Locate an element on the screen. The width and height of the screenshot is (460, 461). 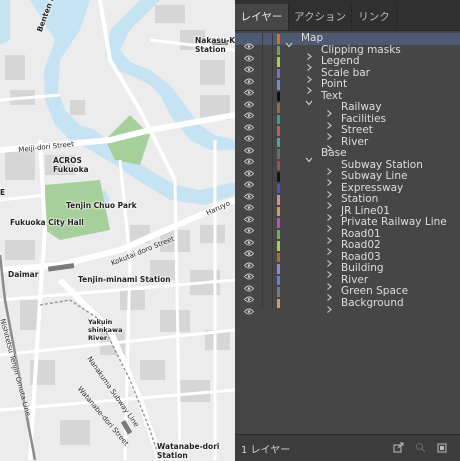
tab-layers: レイヤー is located at coordinates (262, 17).